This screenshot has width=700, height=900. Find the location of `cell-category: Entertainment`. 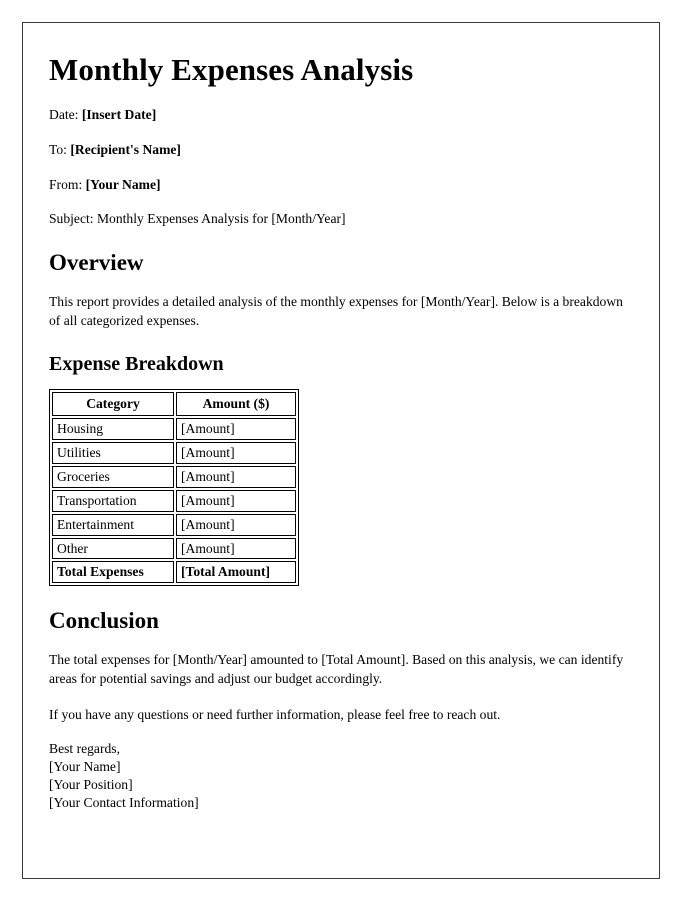

cell-category: Entertainment is located at coordinates (113, 524).